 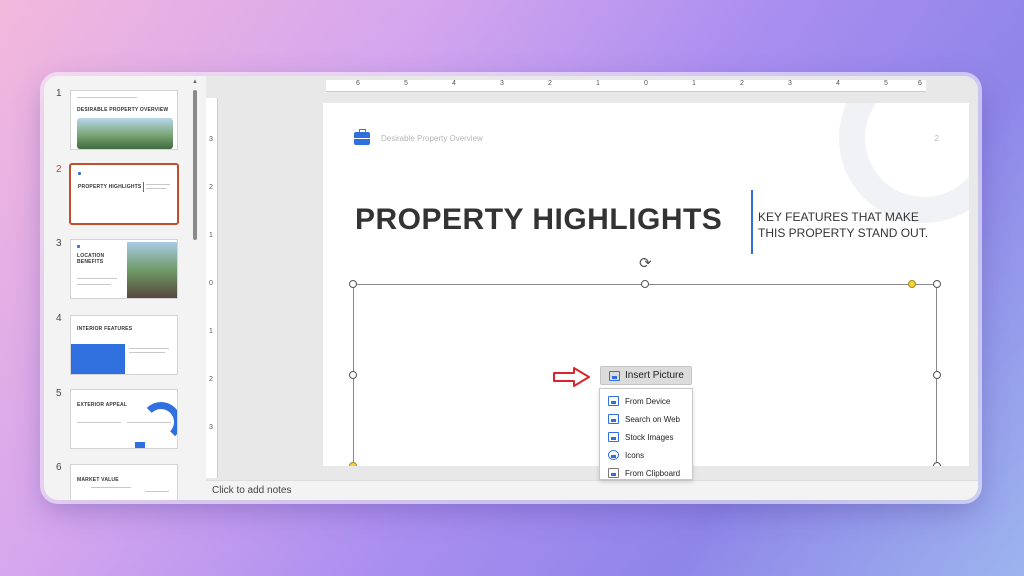 What do you see at coordinates (635, 455) in the screenshot?
I see `menu-item-label: Icons` at bounding box center [635, 455].